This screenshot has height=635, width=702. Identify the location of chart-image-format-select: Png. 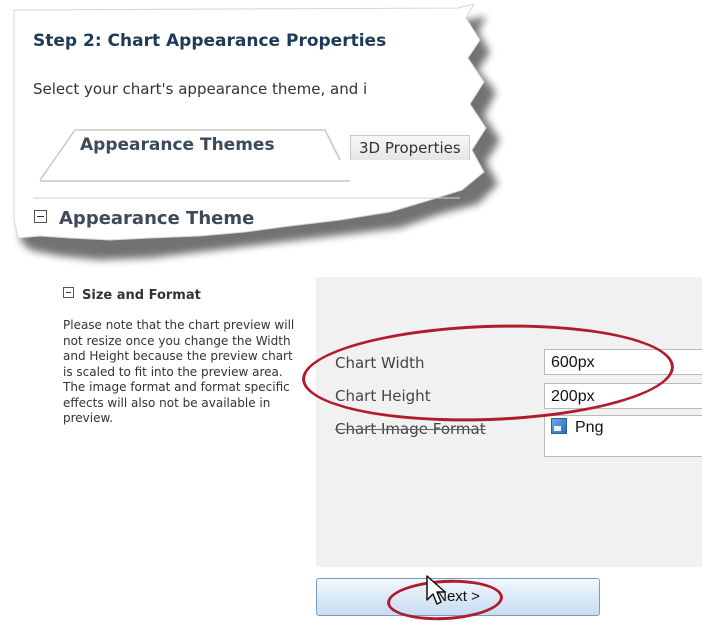
(623, 436).